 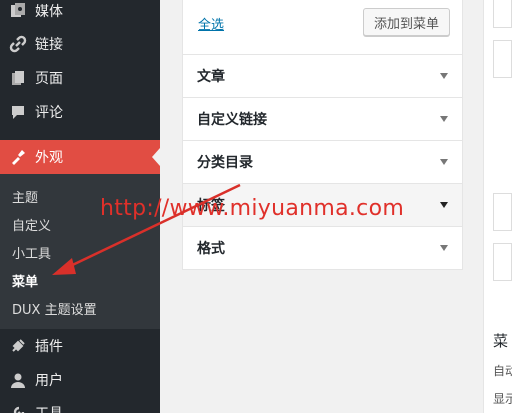 I want to click on sidebar-item-label: 插件, so click(x=49, y=347).